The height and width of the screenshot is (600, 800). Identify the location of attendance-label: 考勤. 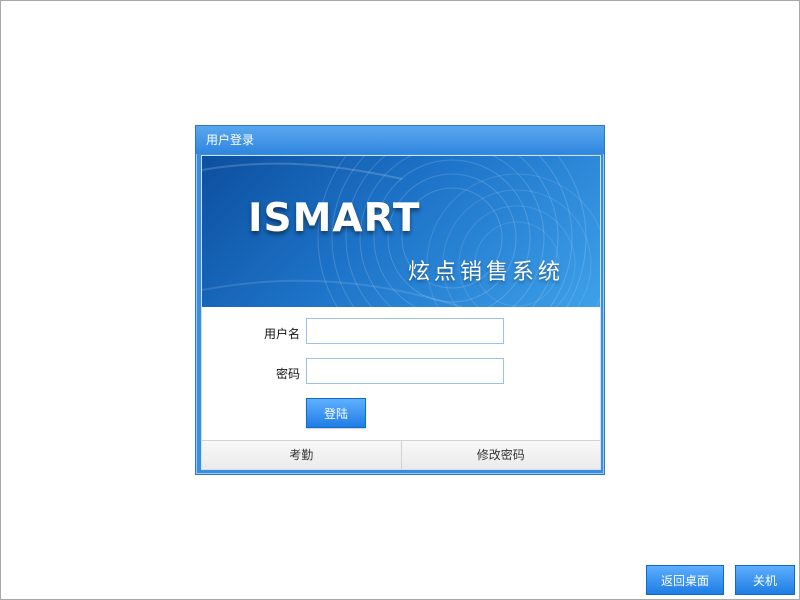
(301, 455).